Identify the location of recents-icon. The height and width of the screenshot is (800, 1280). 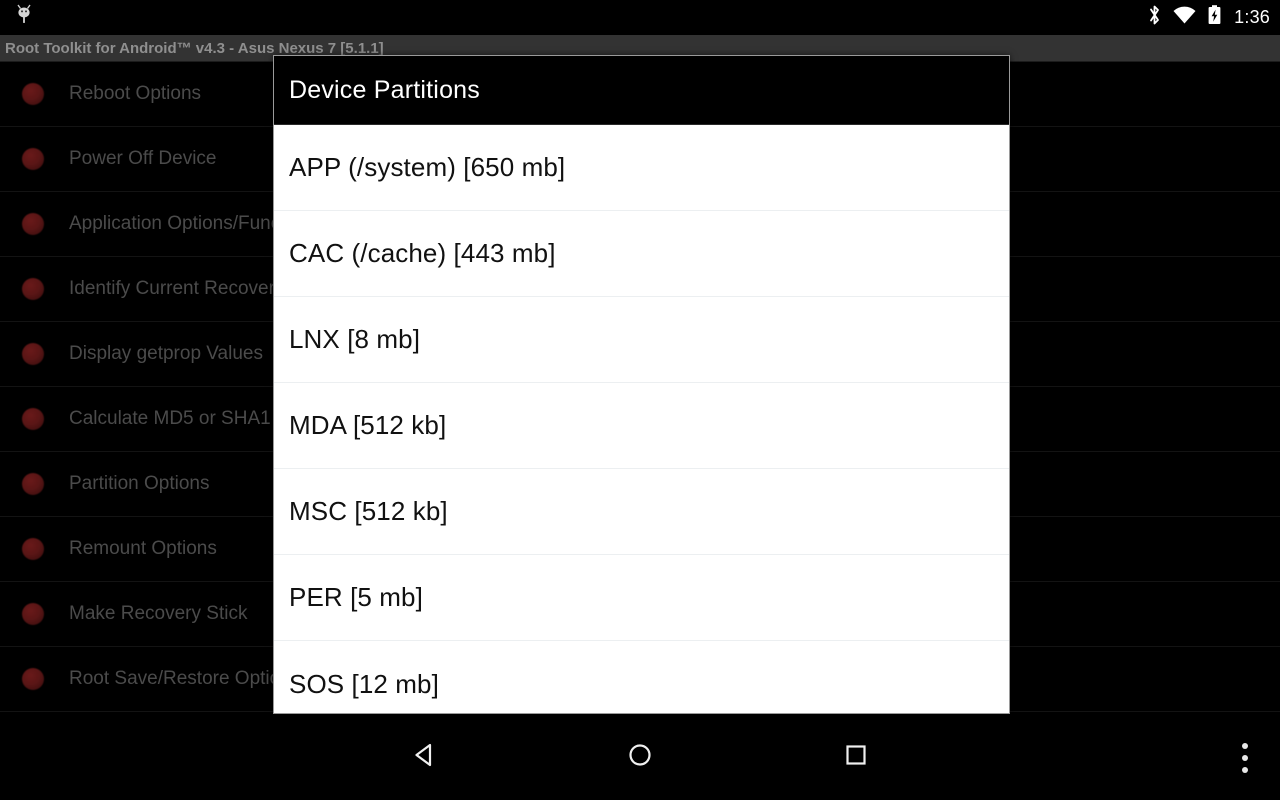
(856, 757).